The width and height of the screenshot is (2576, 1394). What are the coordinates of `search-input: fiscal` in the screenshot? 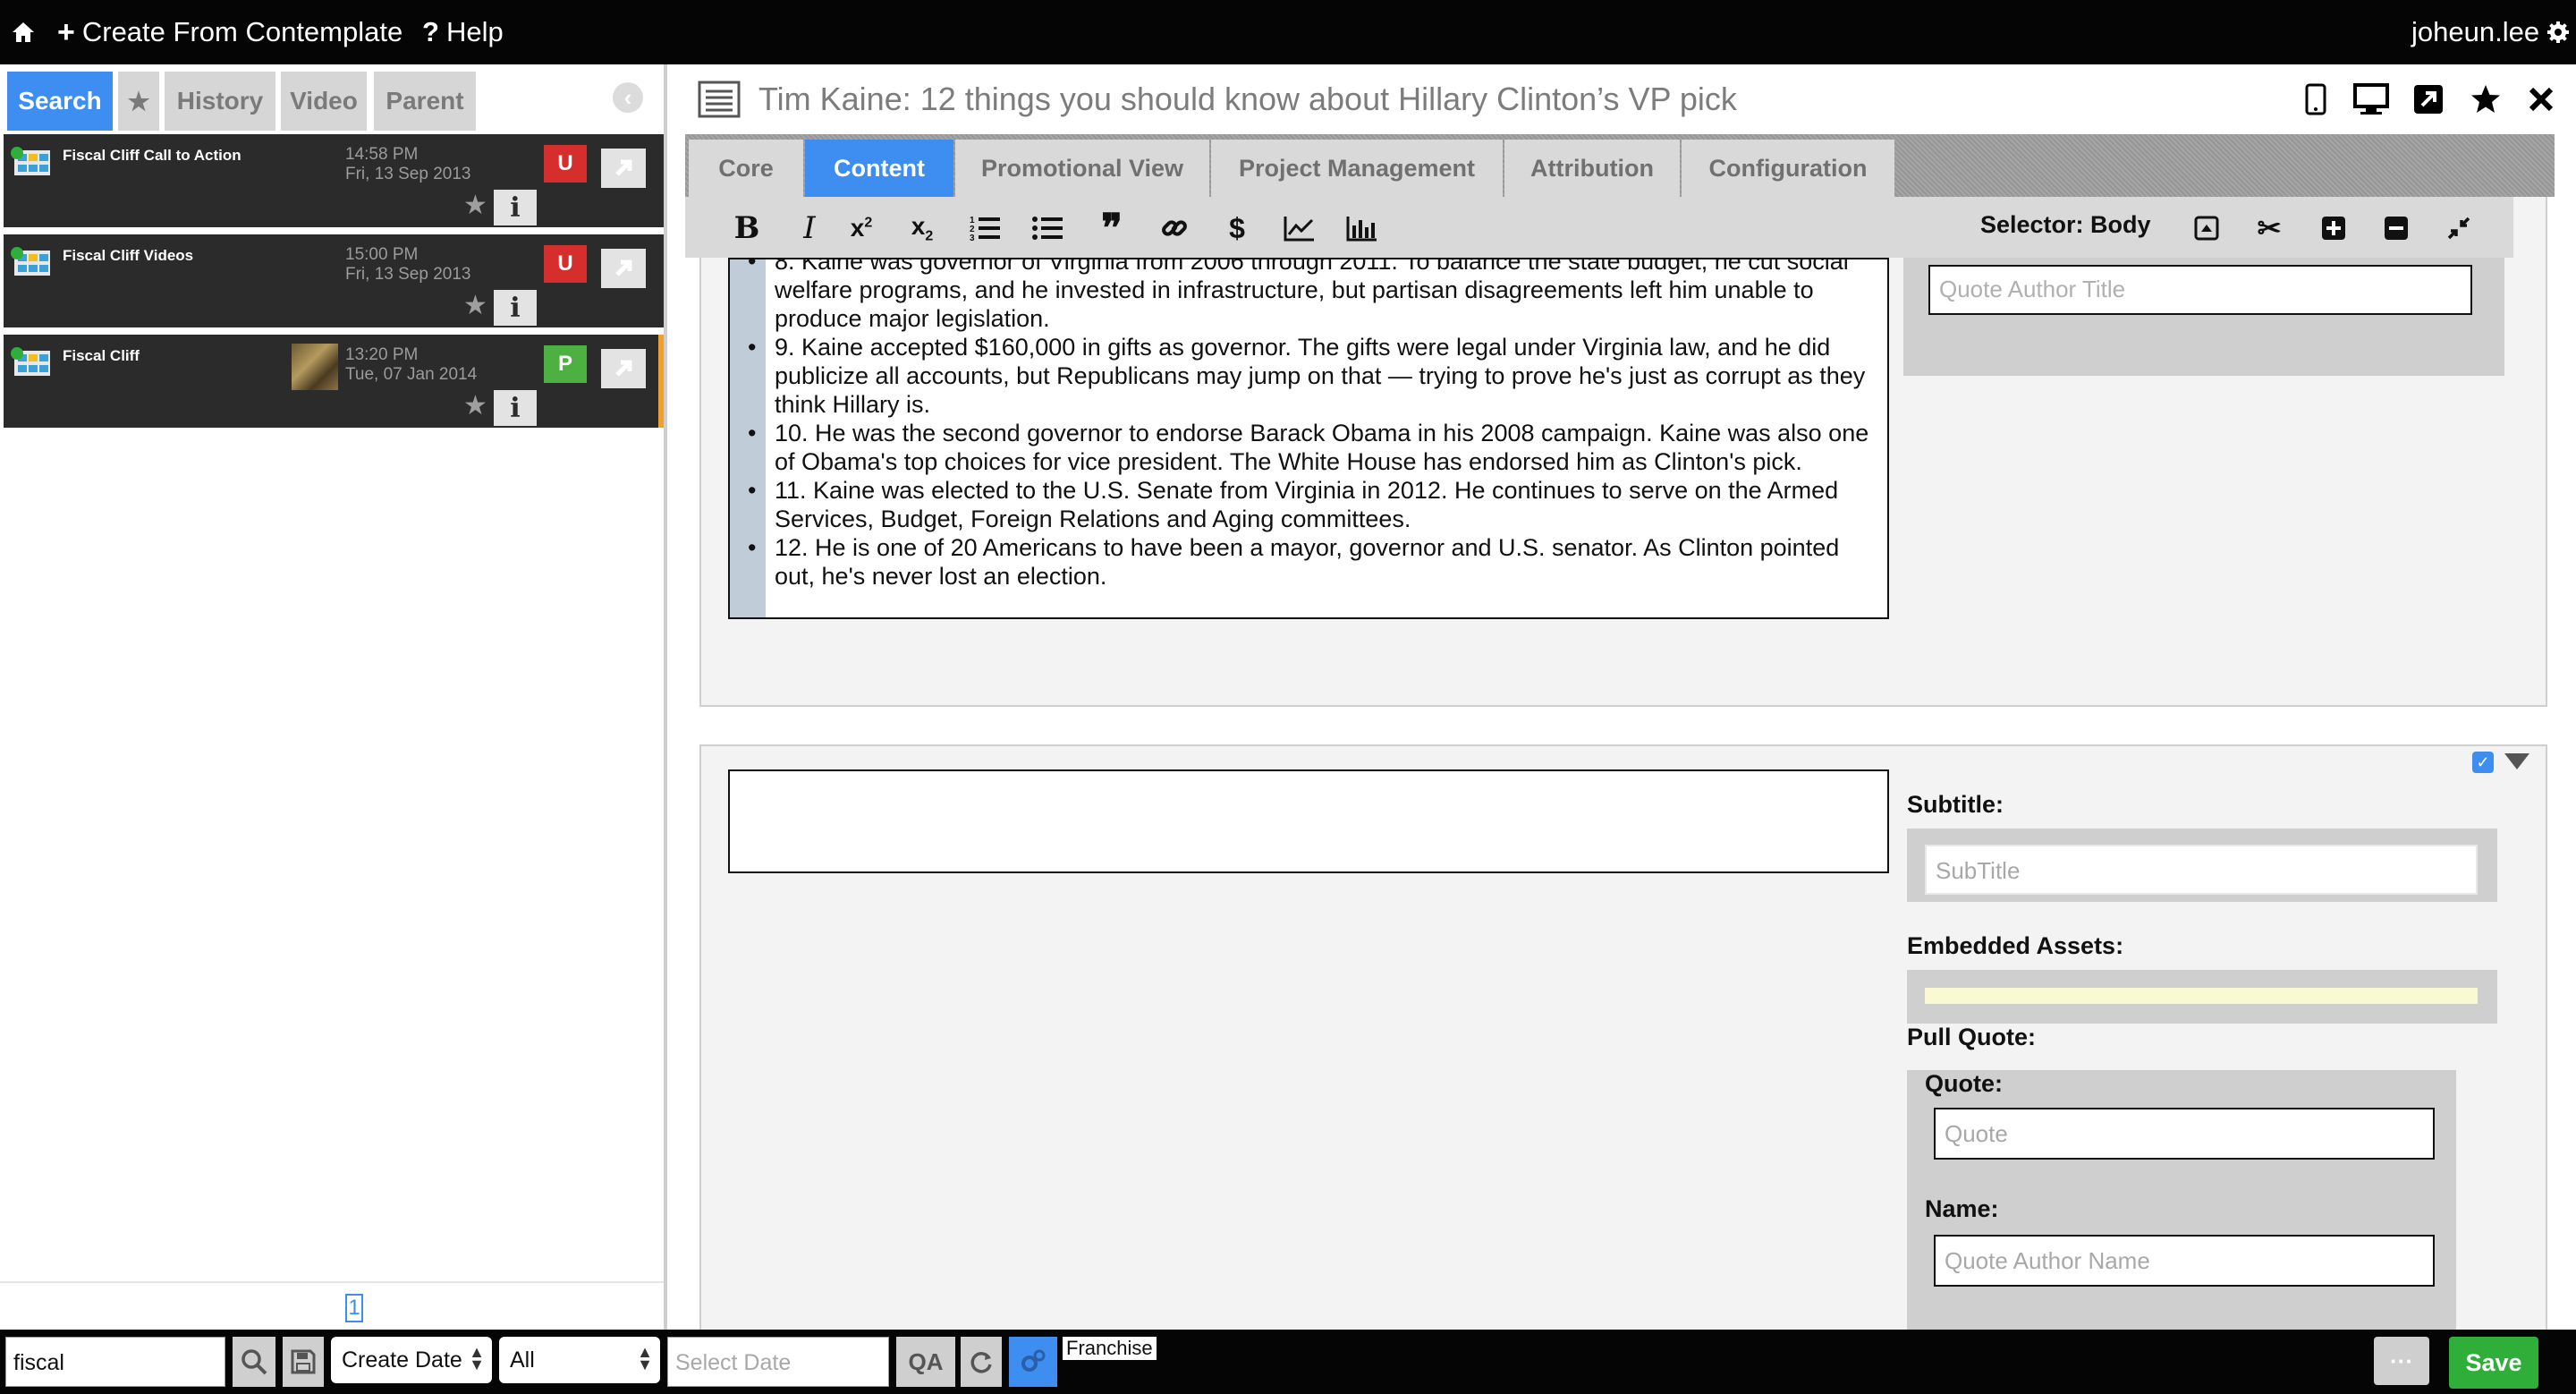 It's located at (115, 1362).